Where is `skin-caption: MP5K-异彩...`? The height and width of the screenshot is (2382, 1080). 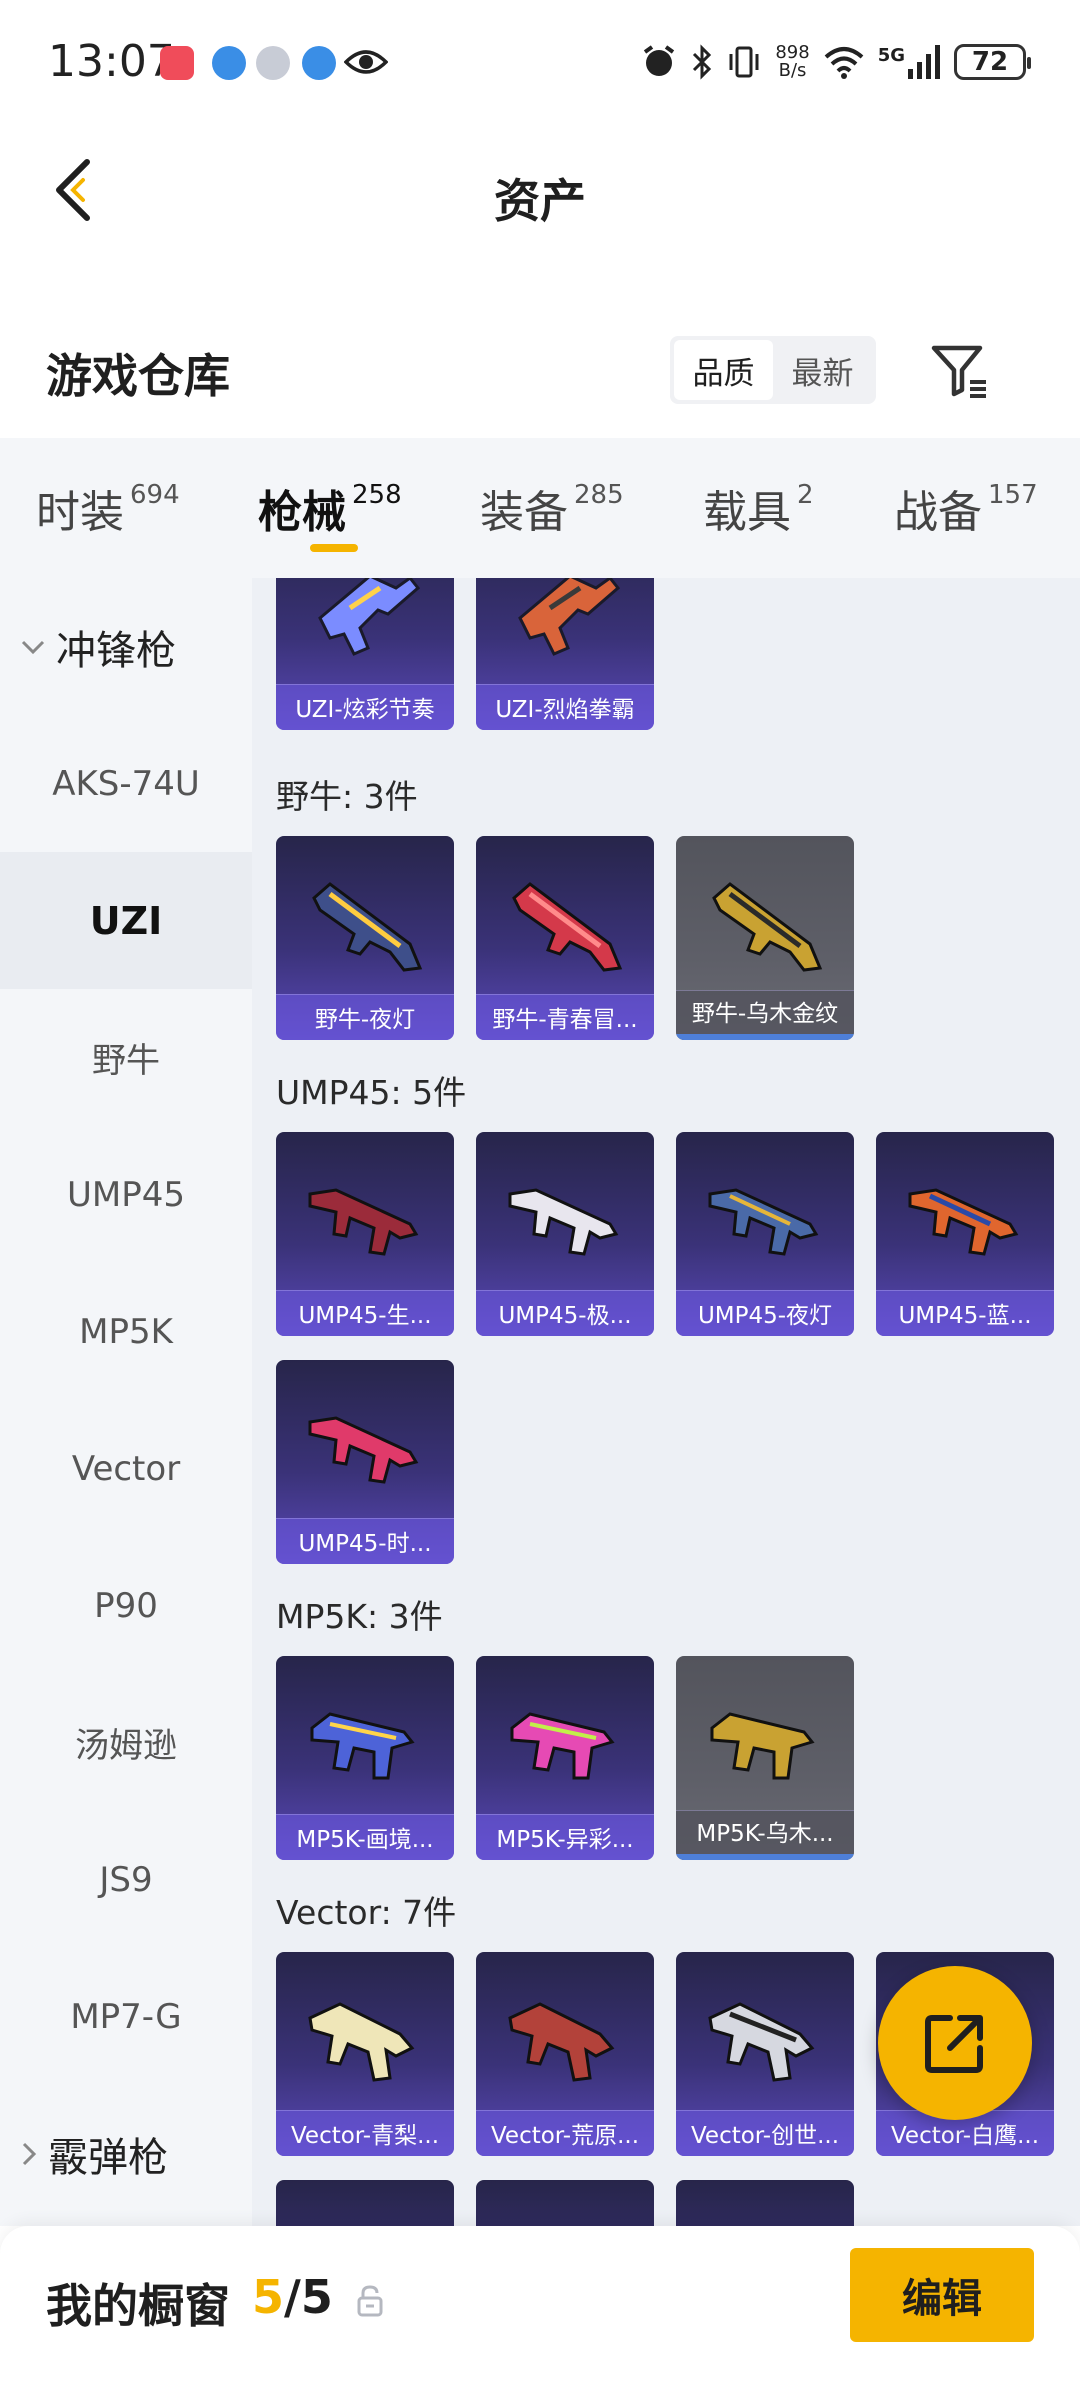 skin-caption: MP5K-异彩... is located at coordinates (565, 1837).